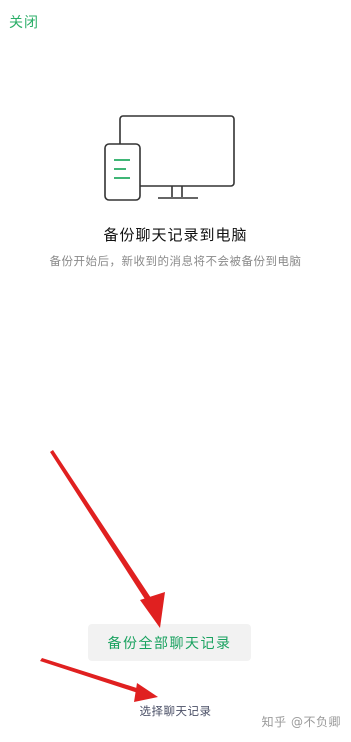  What do you see at coordinates (175, 261) in the screenshot?
I see `page-subtitle: 备份开始后，新收到的消息将不会被备份到电脑` at bounding box center [175, 261].